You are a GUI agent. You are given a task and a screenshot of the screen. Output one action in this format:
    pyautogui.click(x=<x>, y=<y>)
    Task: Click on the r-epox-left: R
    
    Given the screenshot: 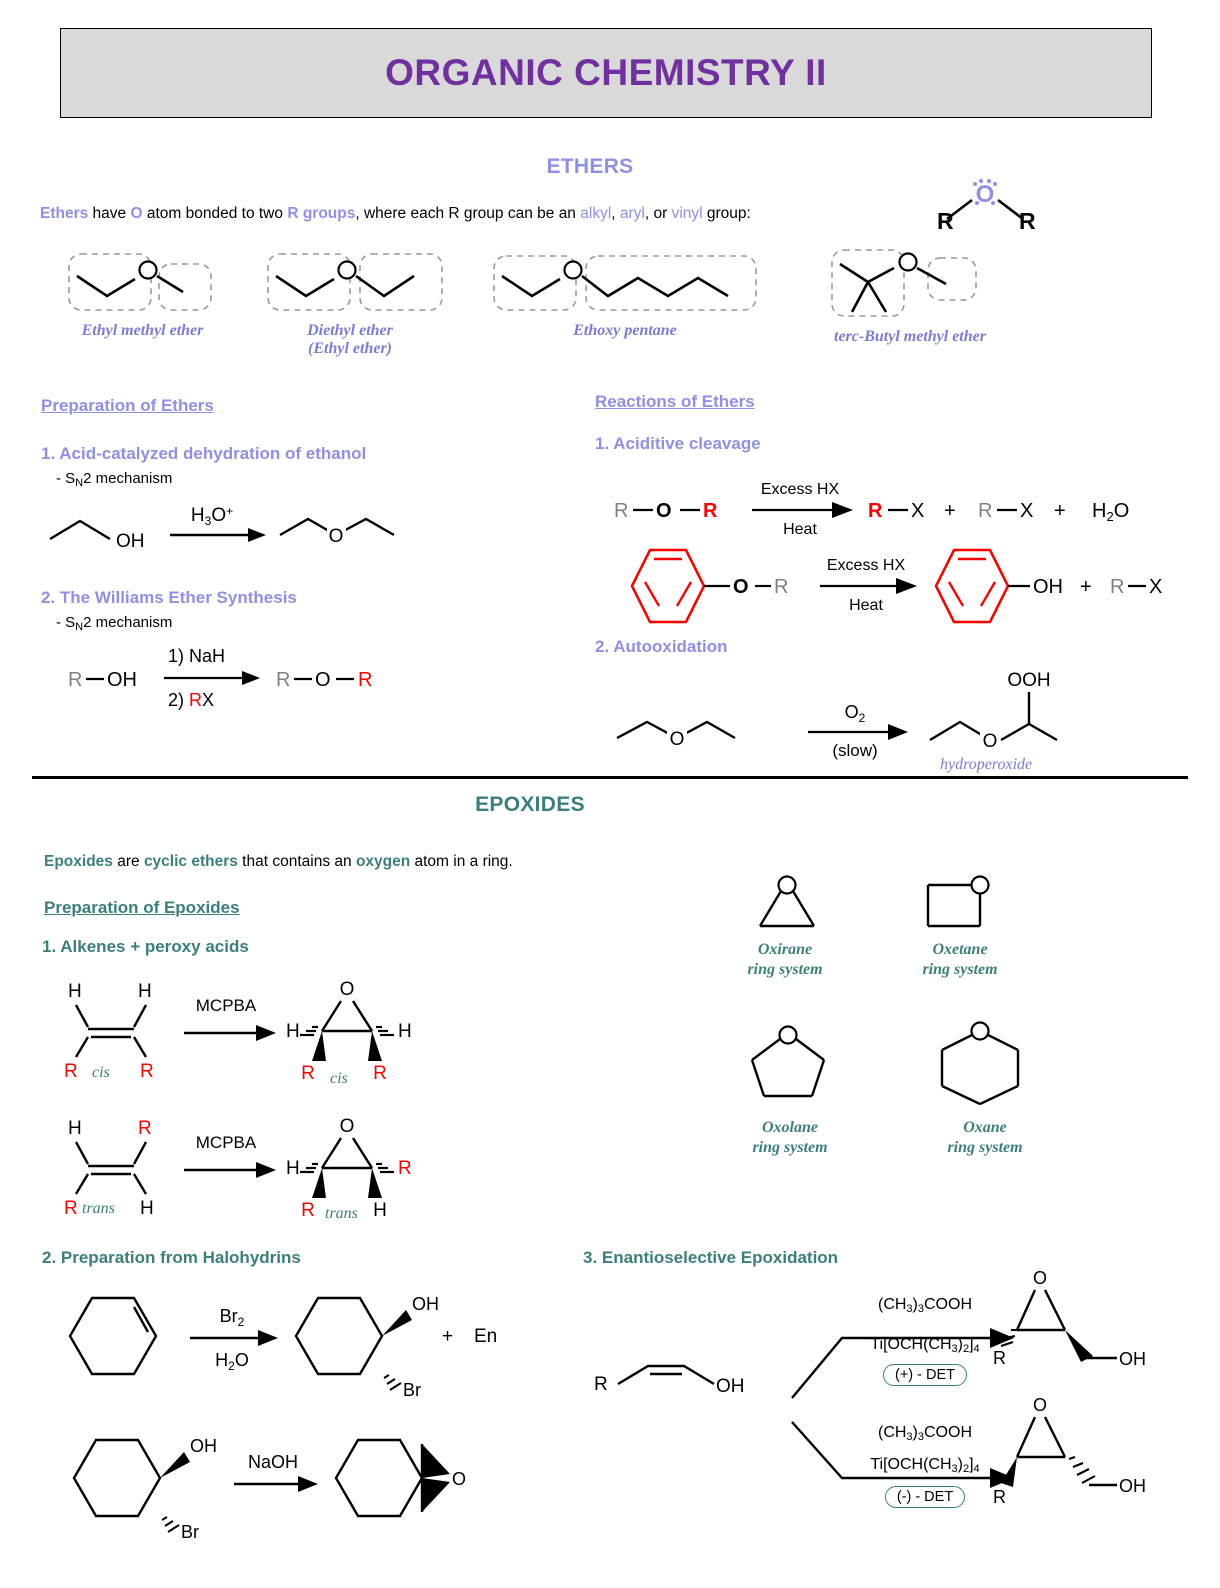 What is the action you would take?
    pyautogui.click(x=308, y=1073)
    